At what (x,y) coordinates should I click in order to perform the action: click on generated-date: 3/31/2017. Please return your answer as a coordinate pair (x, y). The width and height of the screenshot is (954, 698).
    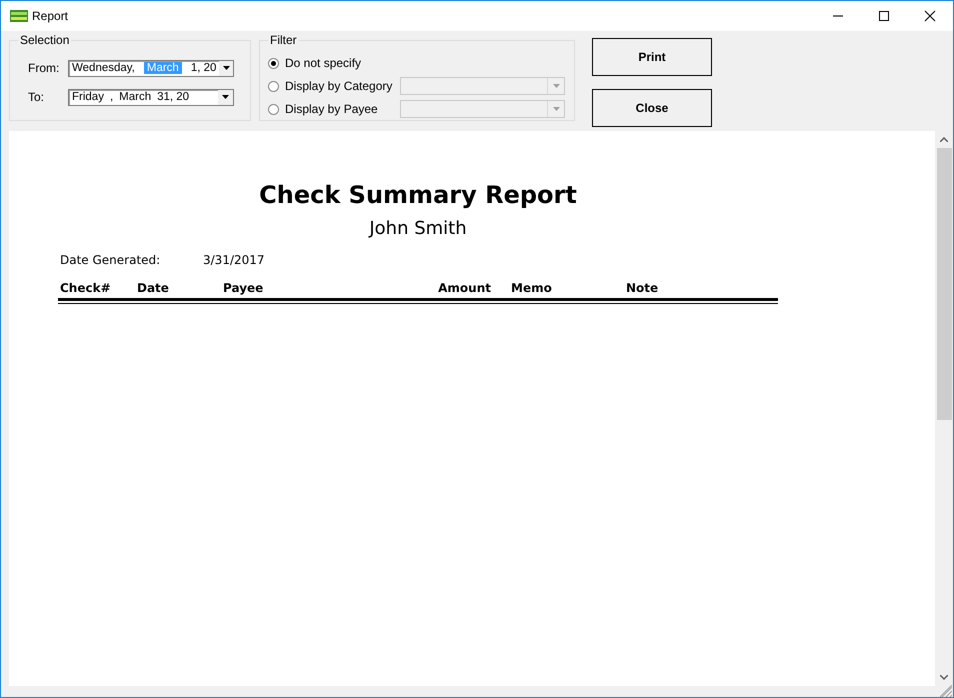
    Looking at the image, I should click on (234, 260).